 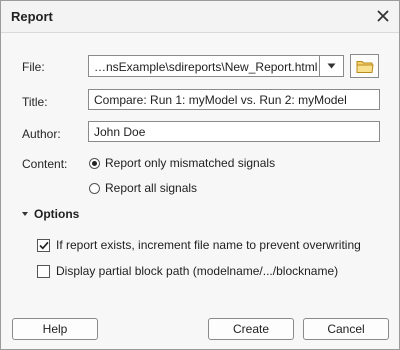 What do you see at coordinates (57, 214) in the screenshot?
I see `options-header: Options` at bounding box center [57, 214].